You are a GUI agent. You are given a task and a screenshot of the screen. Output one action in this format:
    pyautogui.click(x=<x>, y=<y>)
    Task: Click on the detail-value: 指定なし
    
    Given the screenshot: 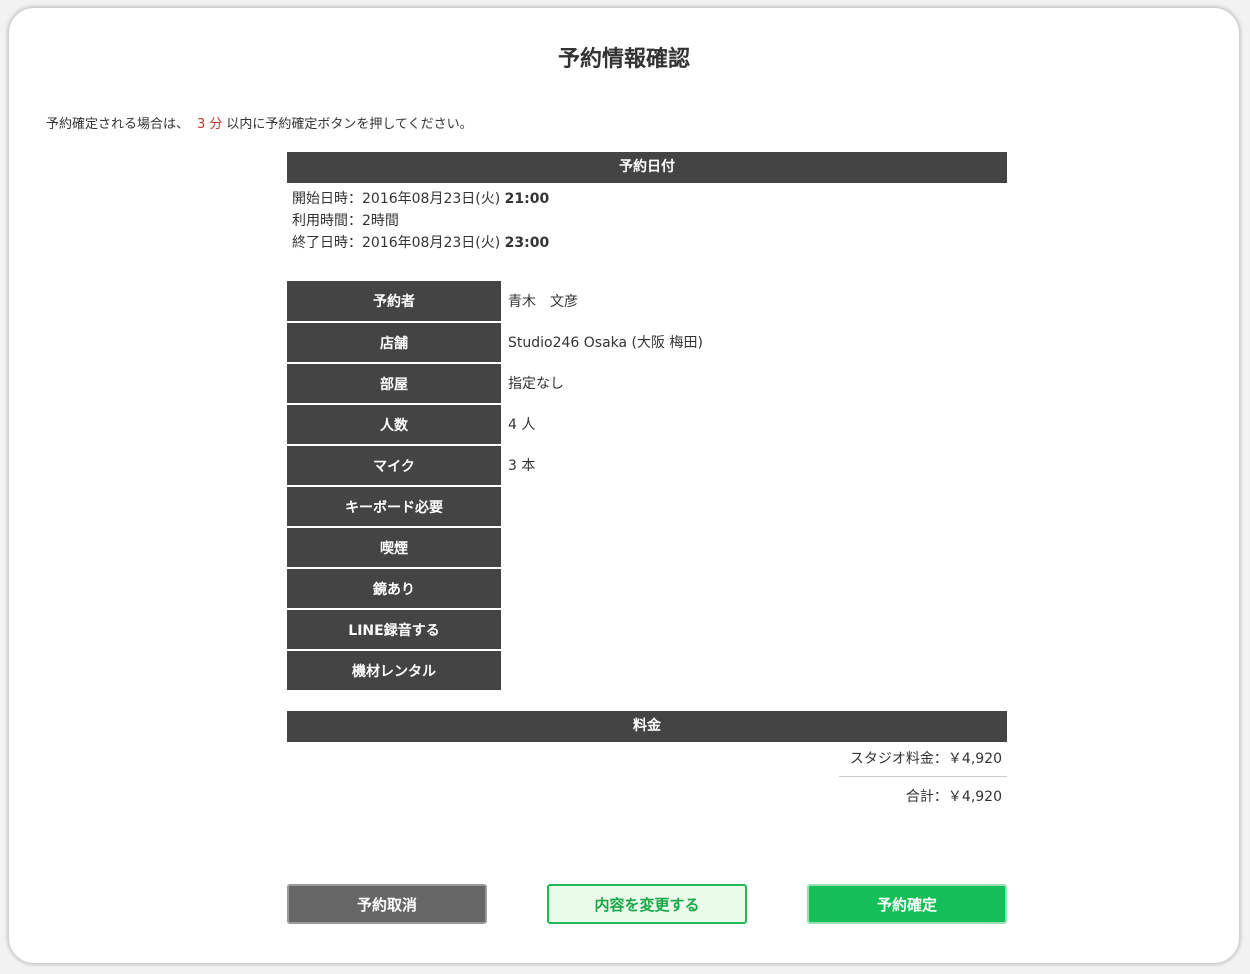 What is the action you would take?
    pyautogui.click(x=536, y=384)
    